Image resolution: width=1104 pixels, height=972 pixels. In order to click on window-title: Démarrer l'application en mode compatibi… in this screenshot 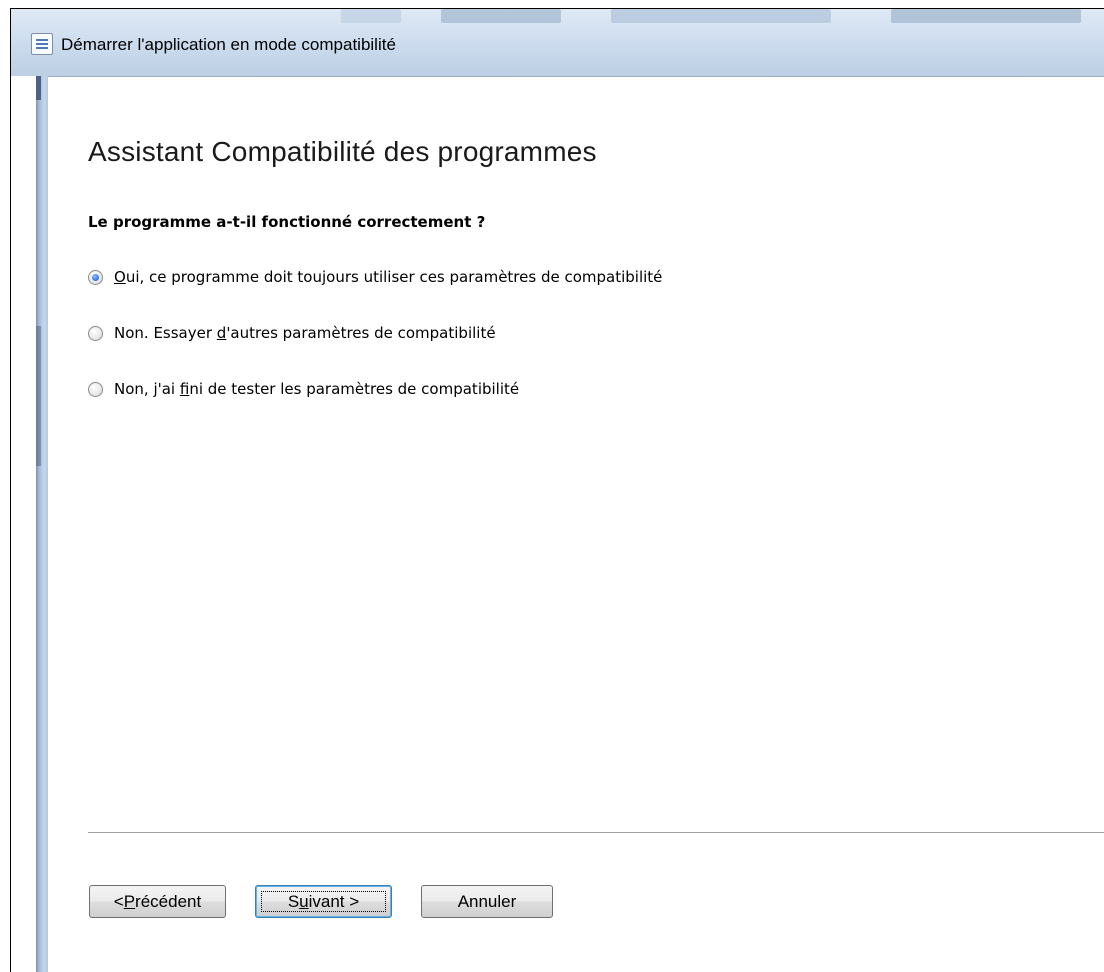, I will do `click(228, 44)`.